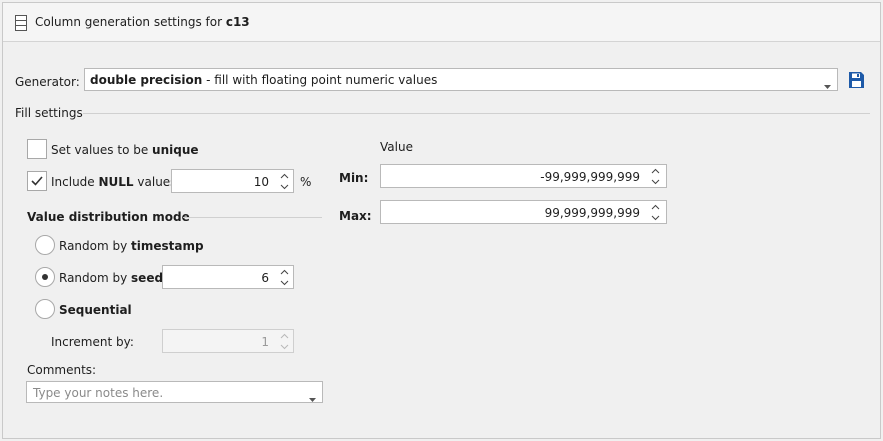 This screenshot has height=441, width=883. I want to click on increment-input: 1, so click(228, 341).